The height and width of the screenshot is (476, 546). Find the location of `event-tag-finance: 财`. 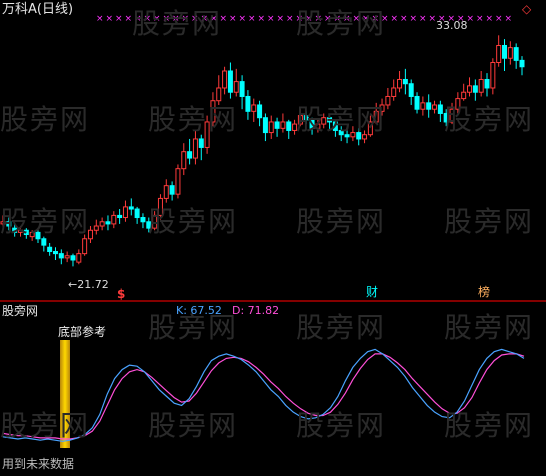

event-tag-finance: 财 is located at coordinates (372, 292).